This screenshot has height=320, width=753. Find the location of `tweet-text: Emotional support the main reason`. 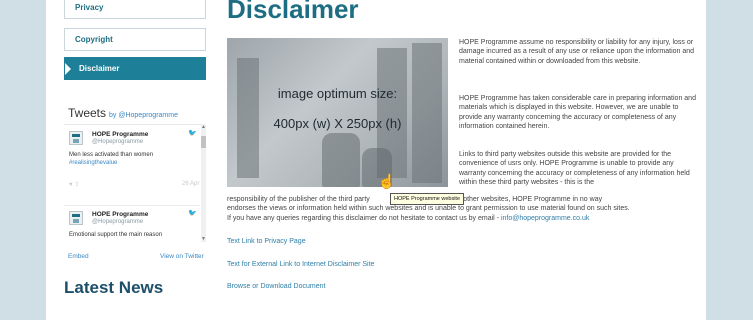

tweet-text: Emotional support the main reason is located at coordinates (116, 235).